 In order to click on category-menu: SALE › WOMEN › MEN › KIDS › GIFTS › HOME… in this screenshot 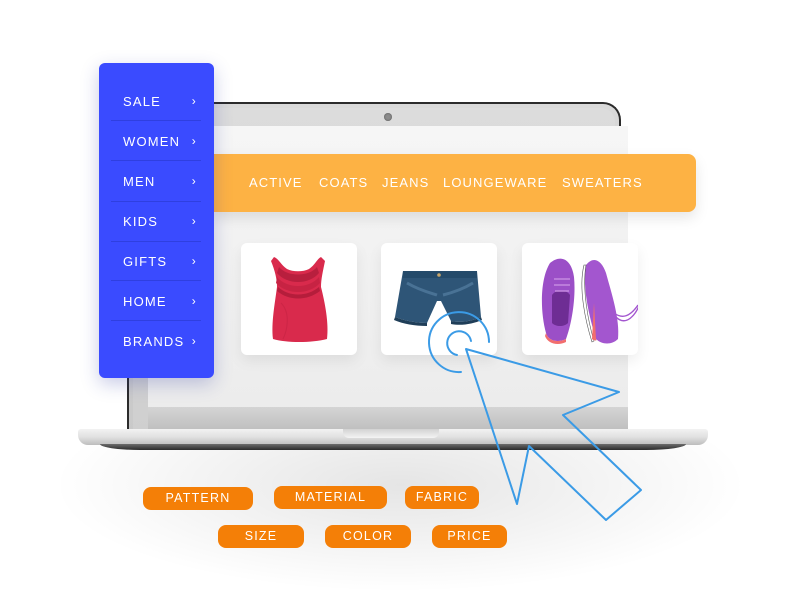, I will do `click(156, 220)`.